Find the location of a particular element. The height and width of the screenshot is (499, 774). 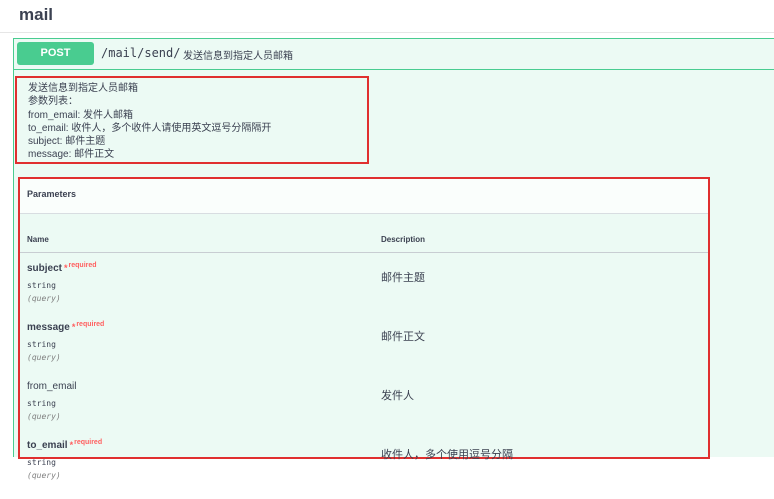

opblock-summary: POST /mail/send/ 发送信息到指定人员邮箱 is located at coordinates (394, 54).